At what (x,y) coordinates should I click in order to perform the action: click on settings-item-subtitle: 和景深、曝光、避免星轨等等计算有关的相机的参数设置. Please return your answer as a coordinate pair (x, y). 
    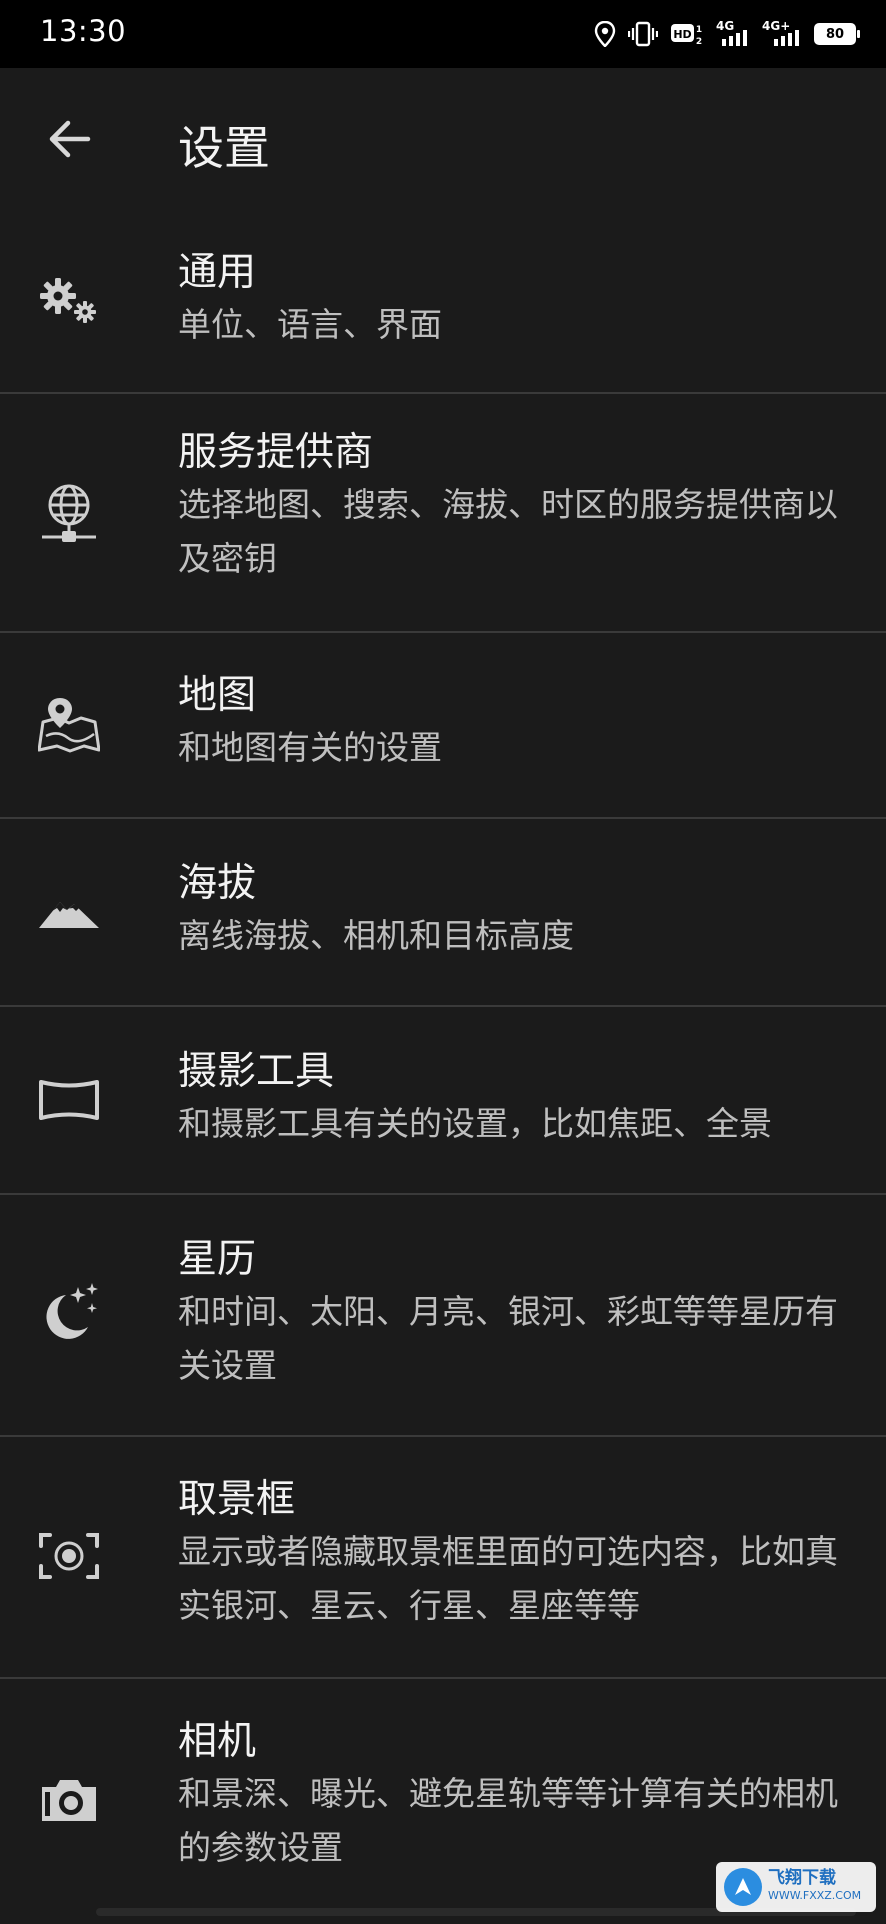
    Looking at the image, I should click on (508, 1820).